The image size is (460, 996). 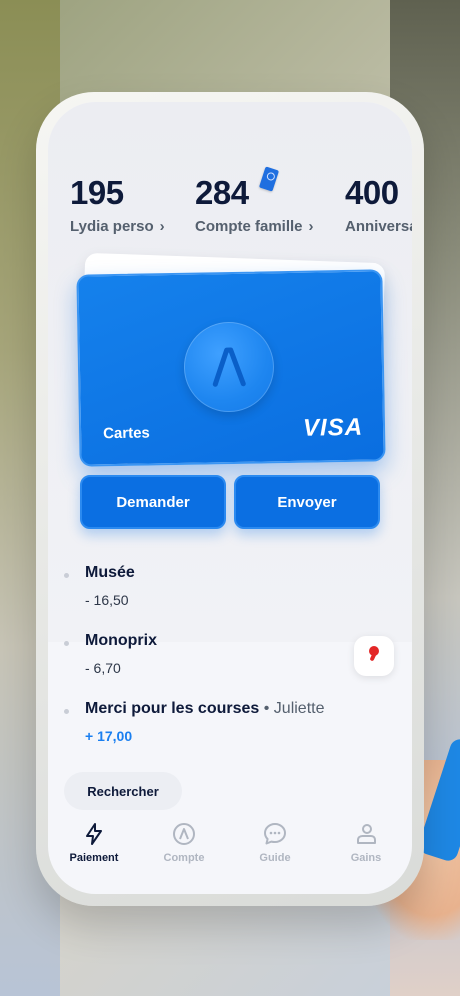 What do you see at coordinates (230, 848) in the screenshot?
I see `tab-bar: Paiement Compte Guide Gains` at bounding box center [230, 848].